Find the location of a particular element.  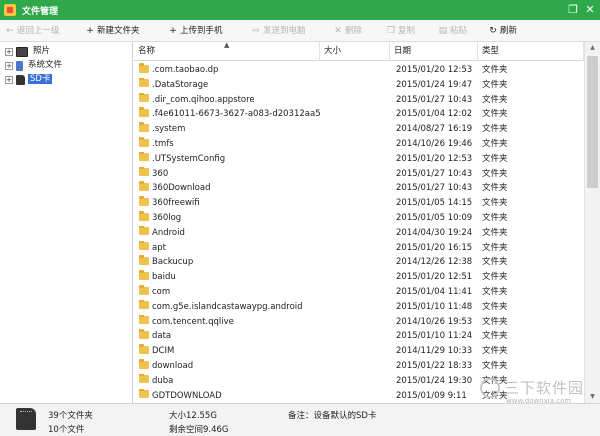

toolbar-button-paste: ▤ 粘贴 is located at coordinates (452, 31).